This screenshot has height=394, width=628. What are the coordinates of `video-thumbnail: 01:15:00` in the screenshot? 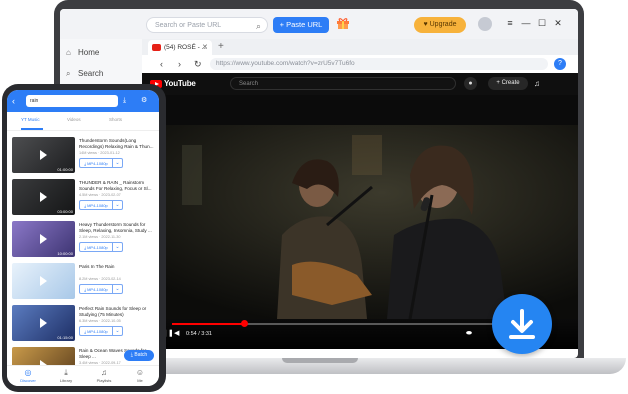 It's located at (43, 323).